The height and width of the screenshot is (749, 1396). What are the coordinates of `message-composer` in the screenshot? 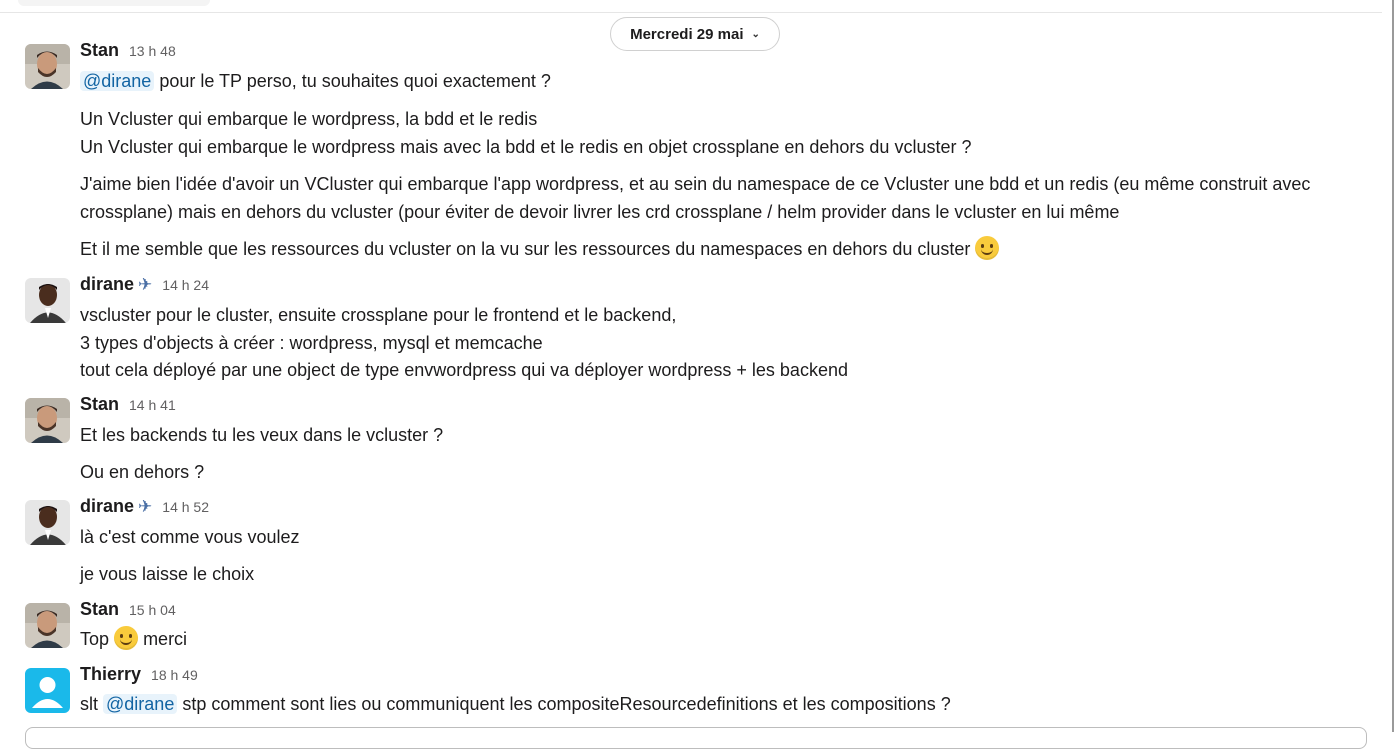 It's located at (696, 738).